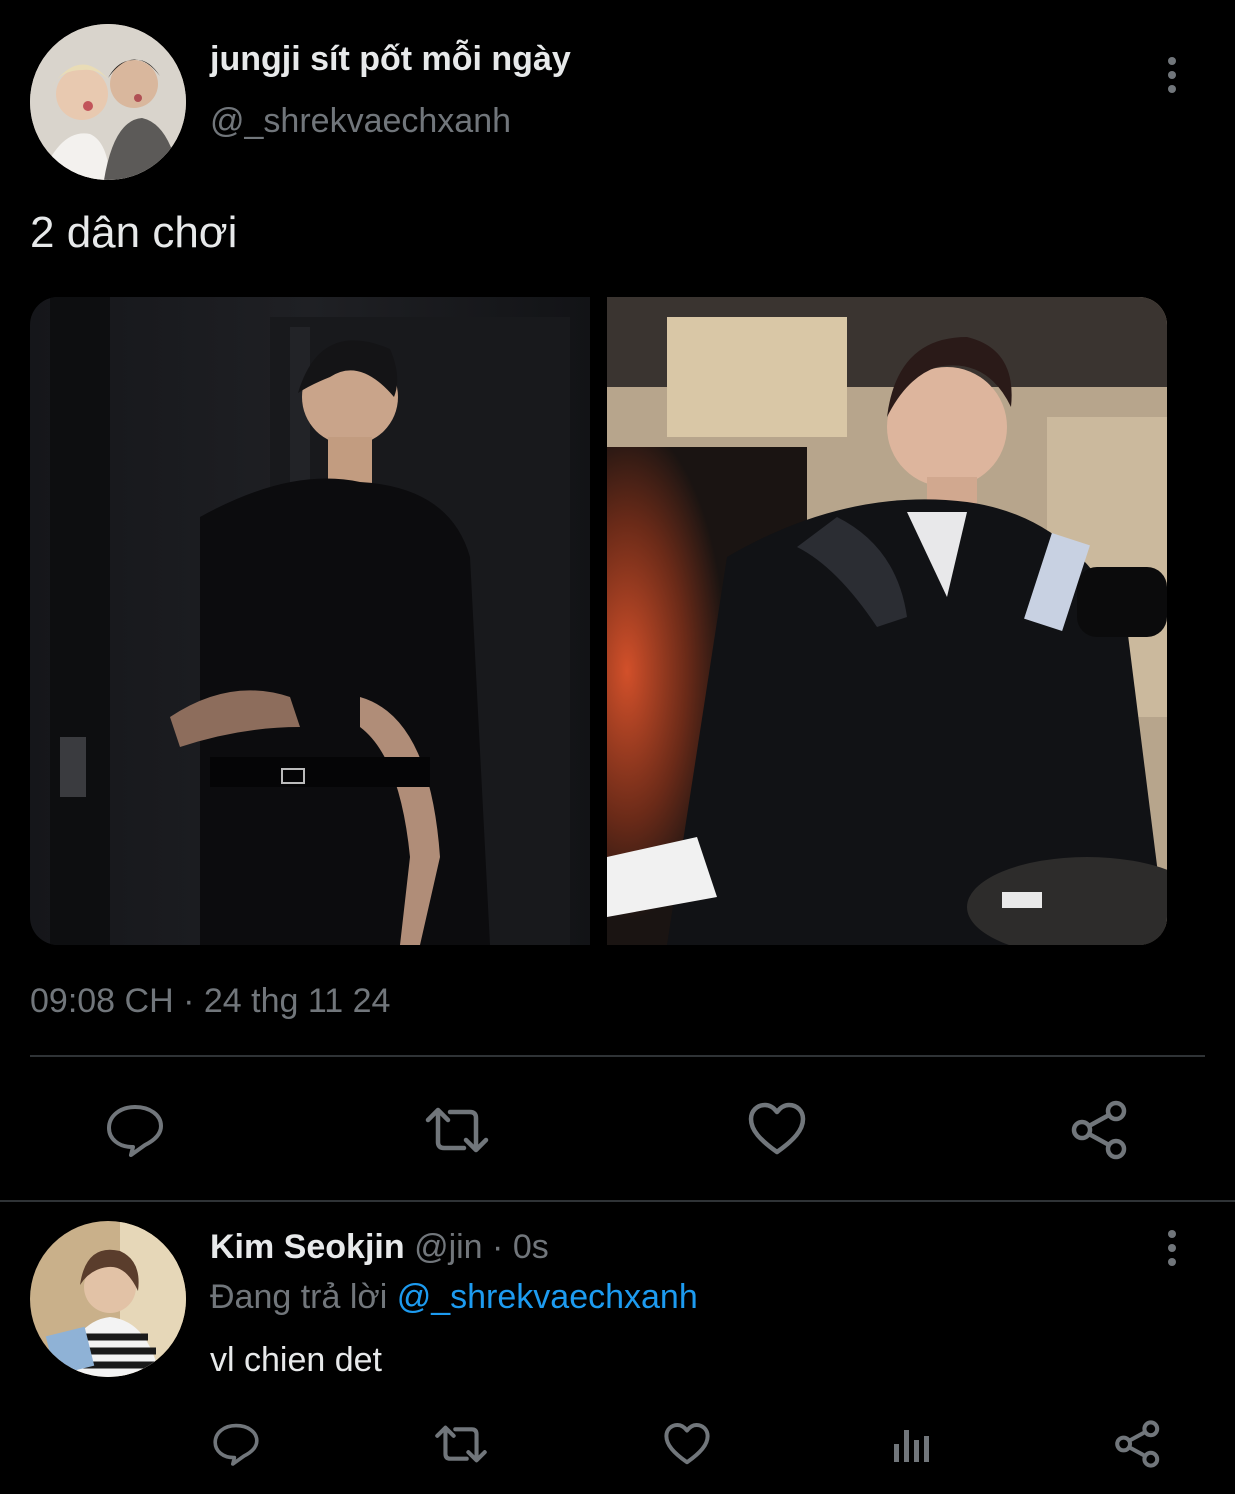  I want to click on reply-header: Kim Seokjin @jin · 0s, so click(379, 1247).